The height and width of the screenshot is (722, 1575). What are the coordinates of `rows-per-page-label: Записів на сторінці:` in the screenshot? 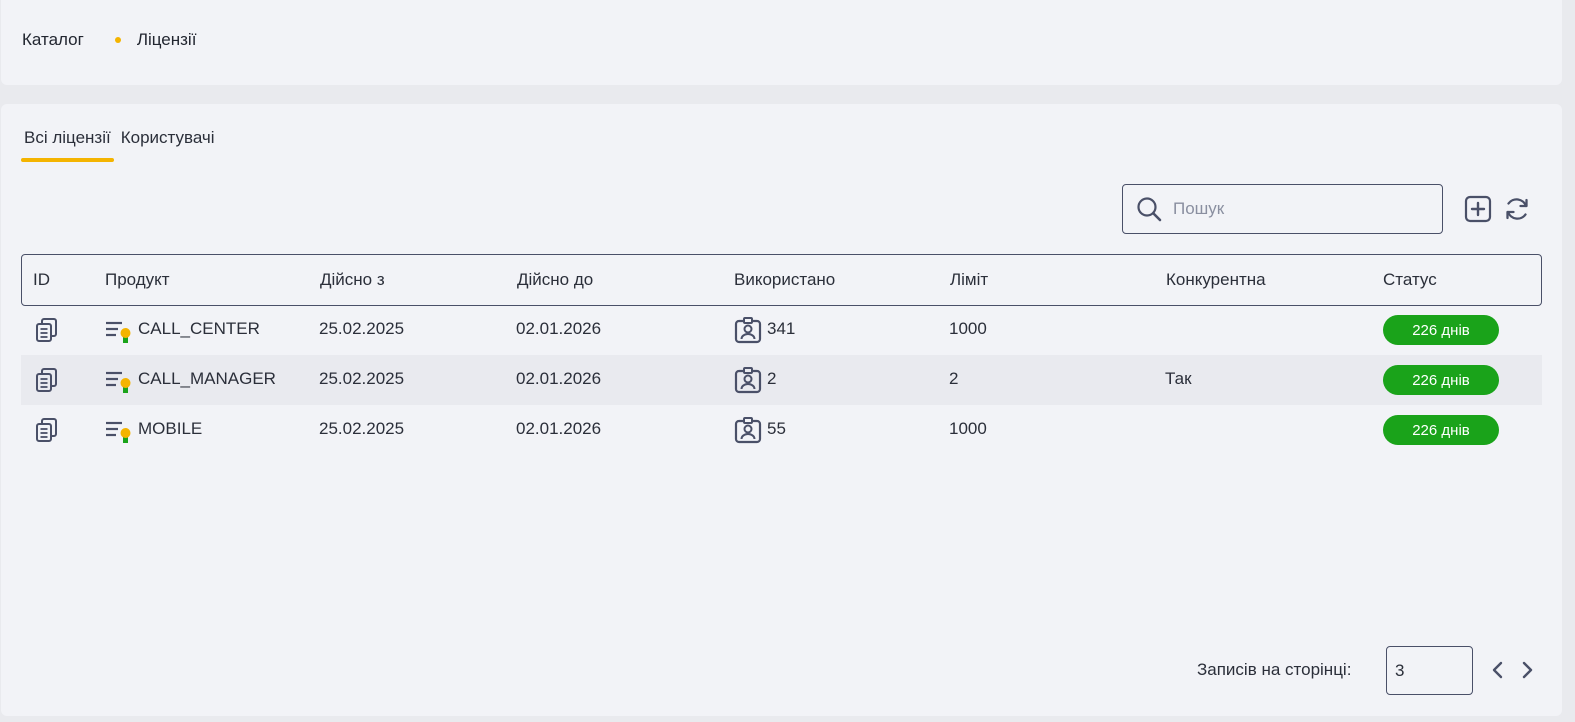 It's located at (1274, 669).